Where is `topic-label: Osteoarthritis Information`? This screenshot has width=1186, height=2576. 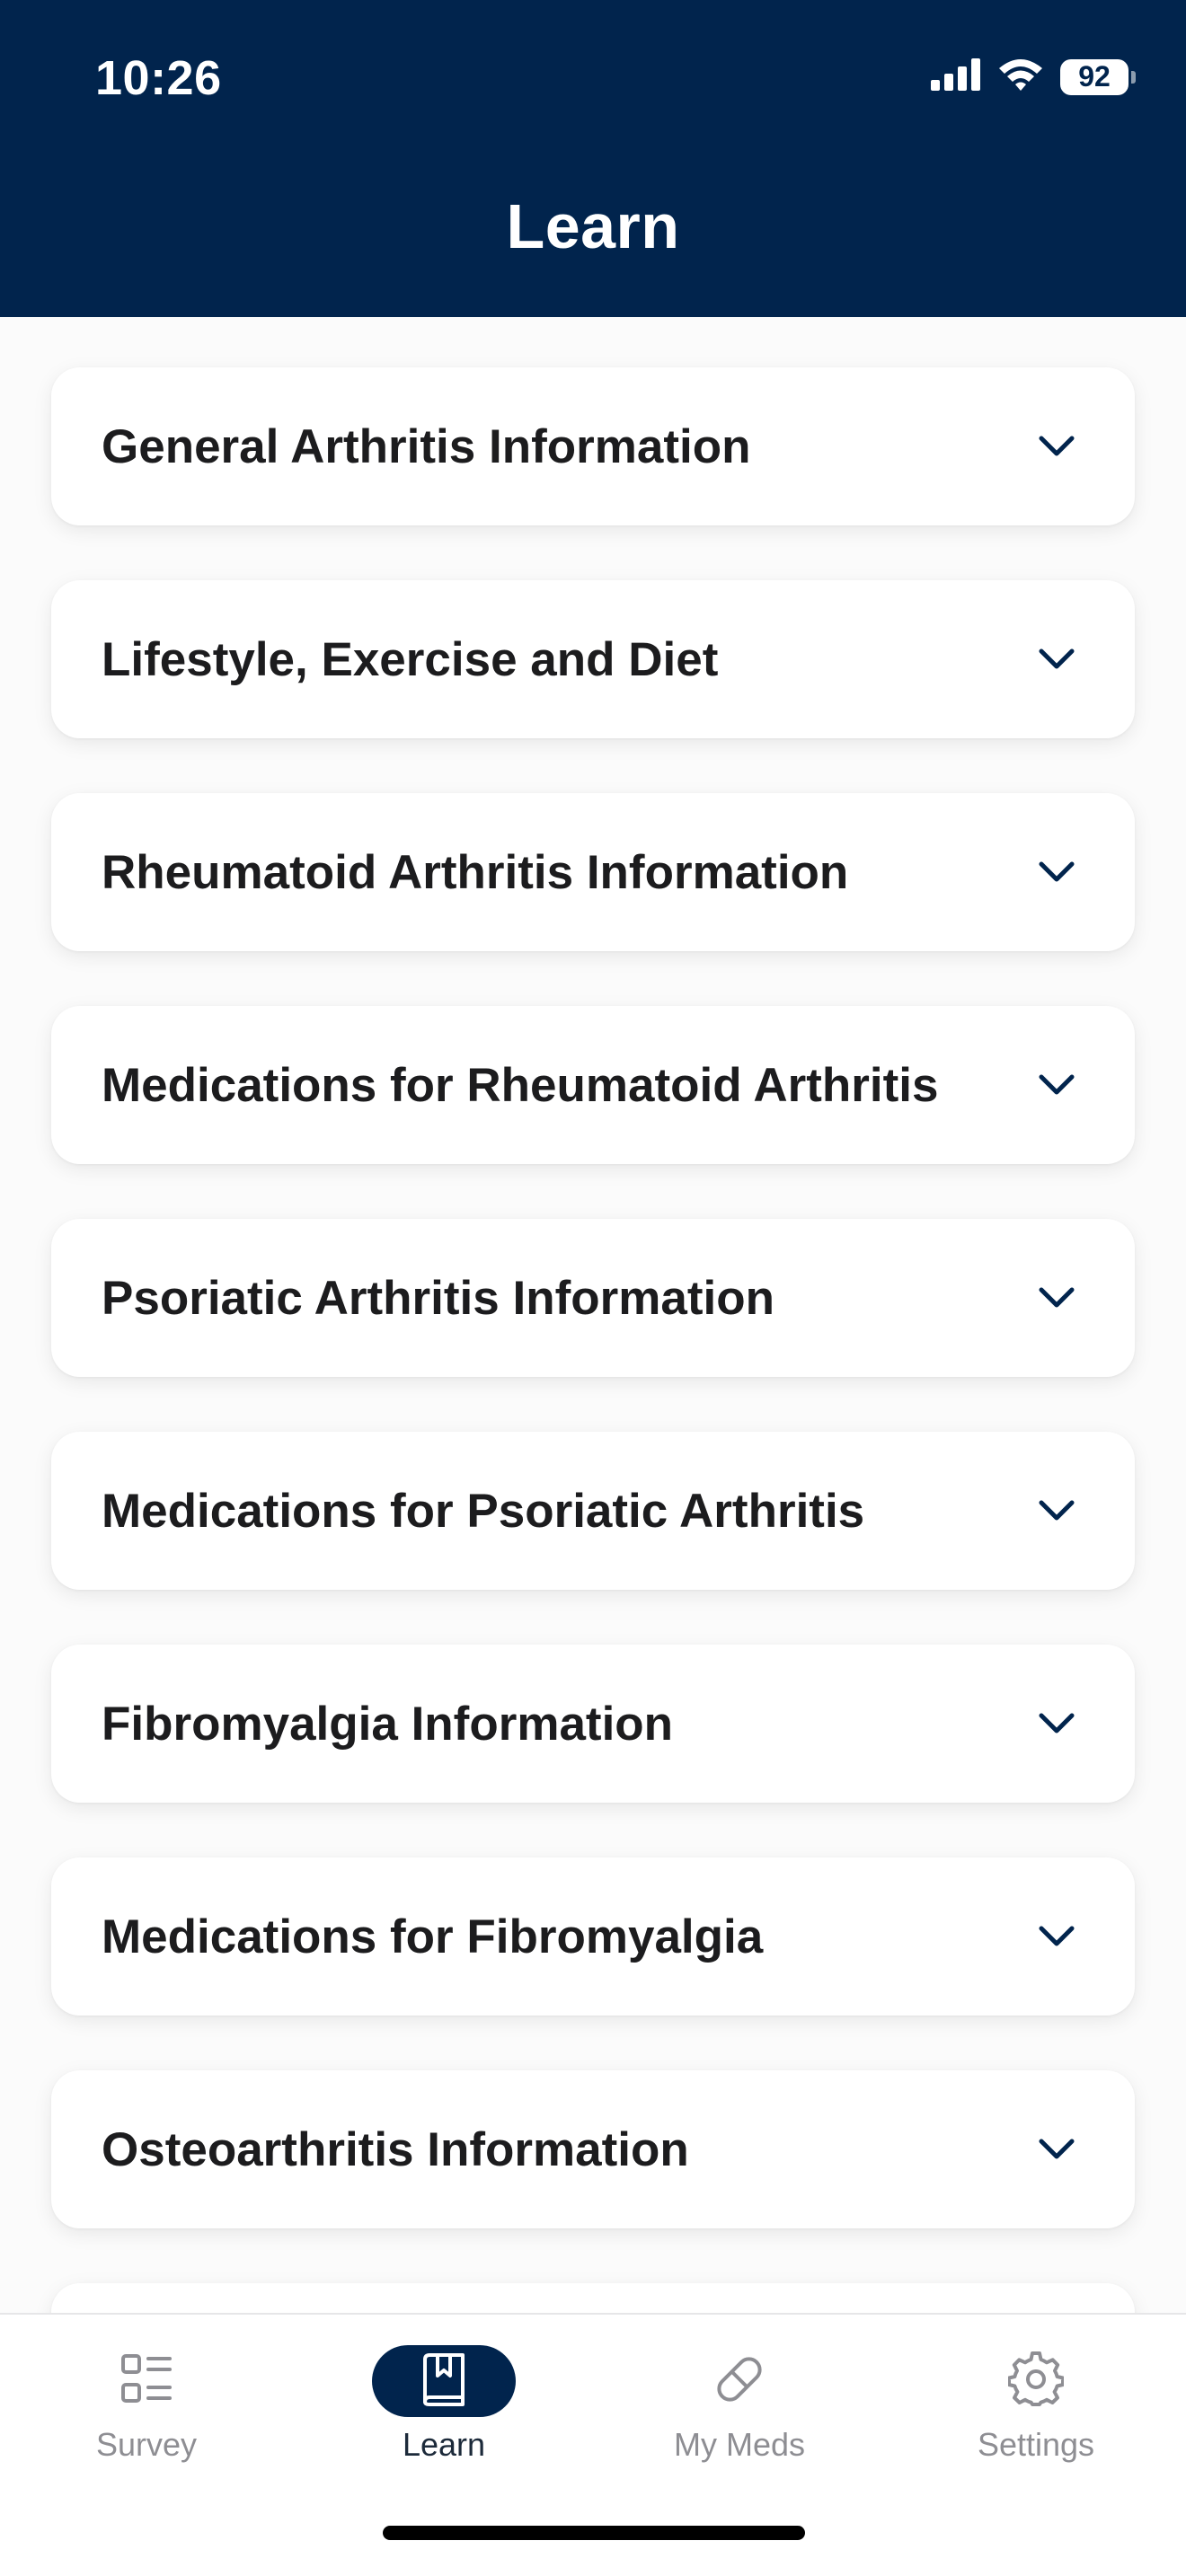 topic-label: Osteoarthritis Information is located at coordinates (395, 2149).